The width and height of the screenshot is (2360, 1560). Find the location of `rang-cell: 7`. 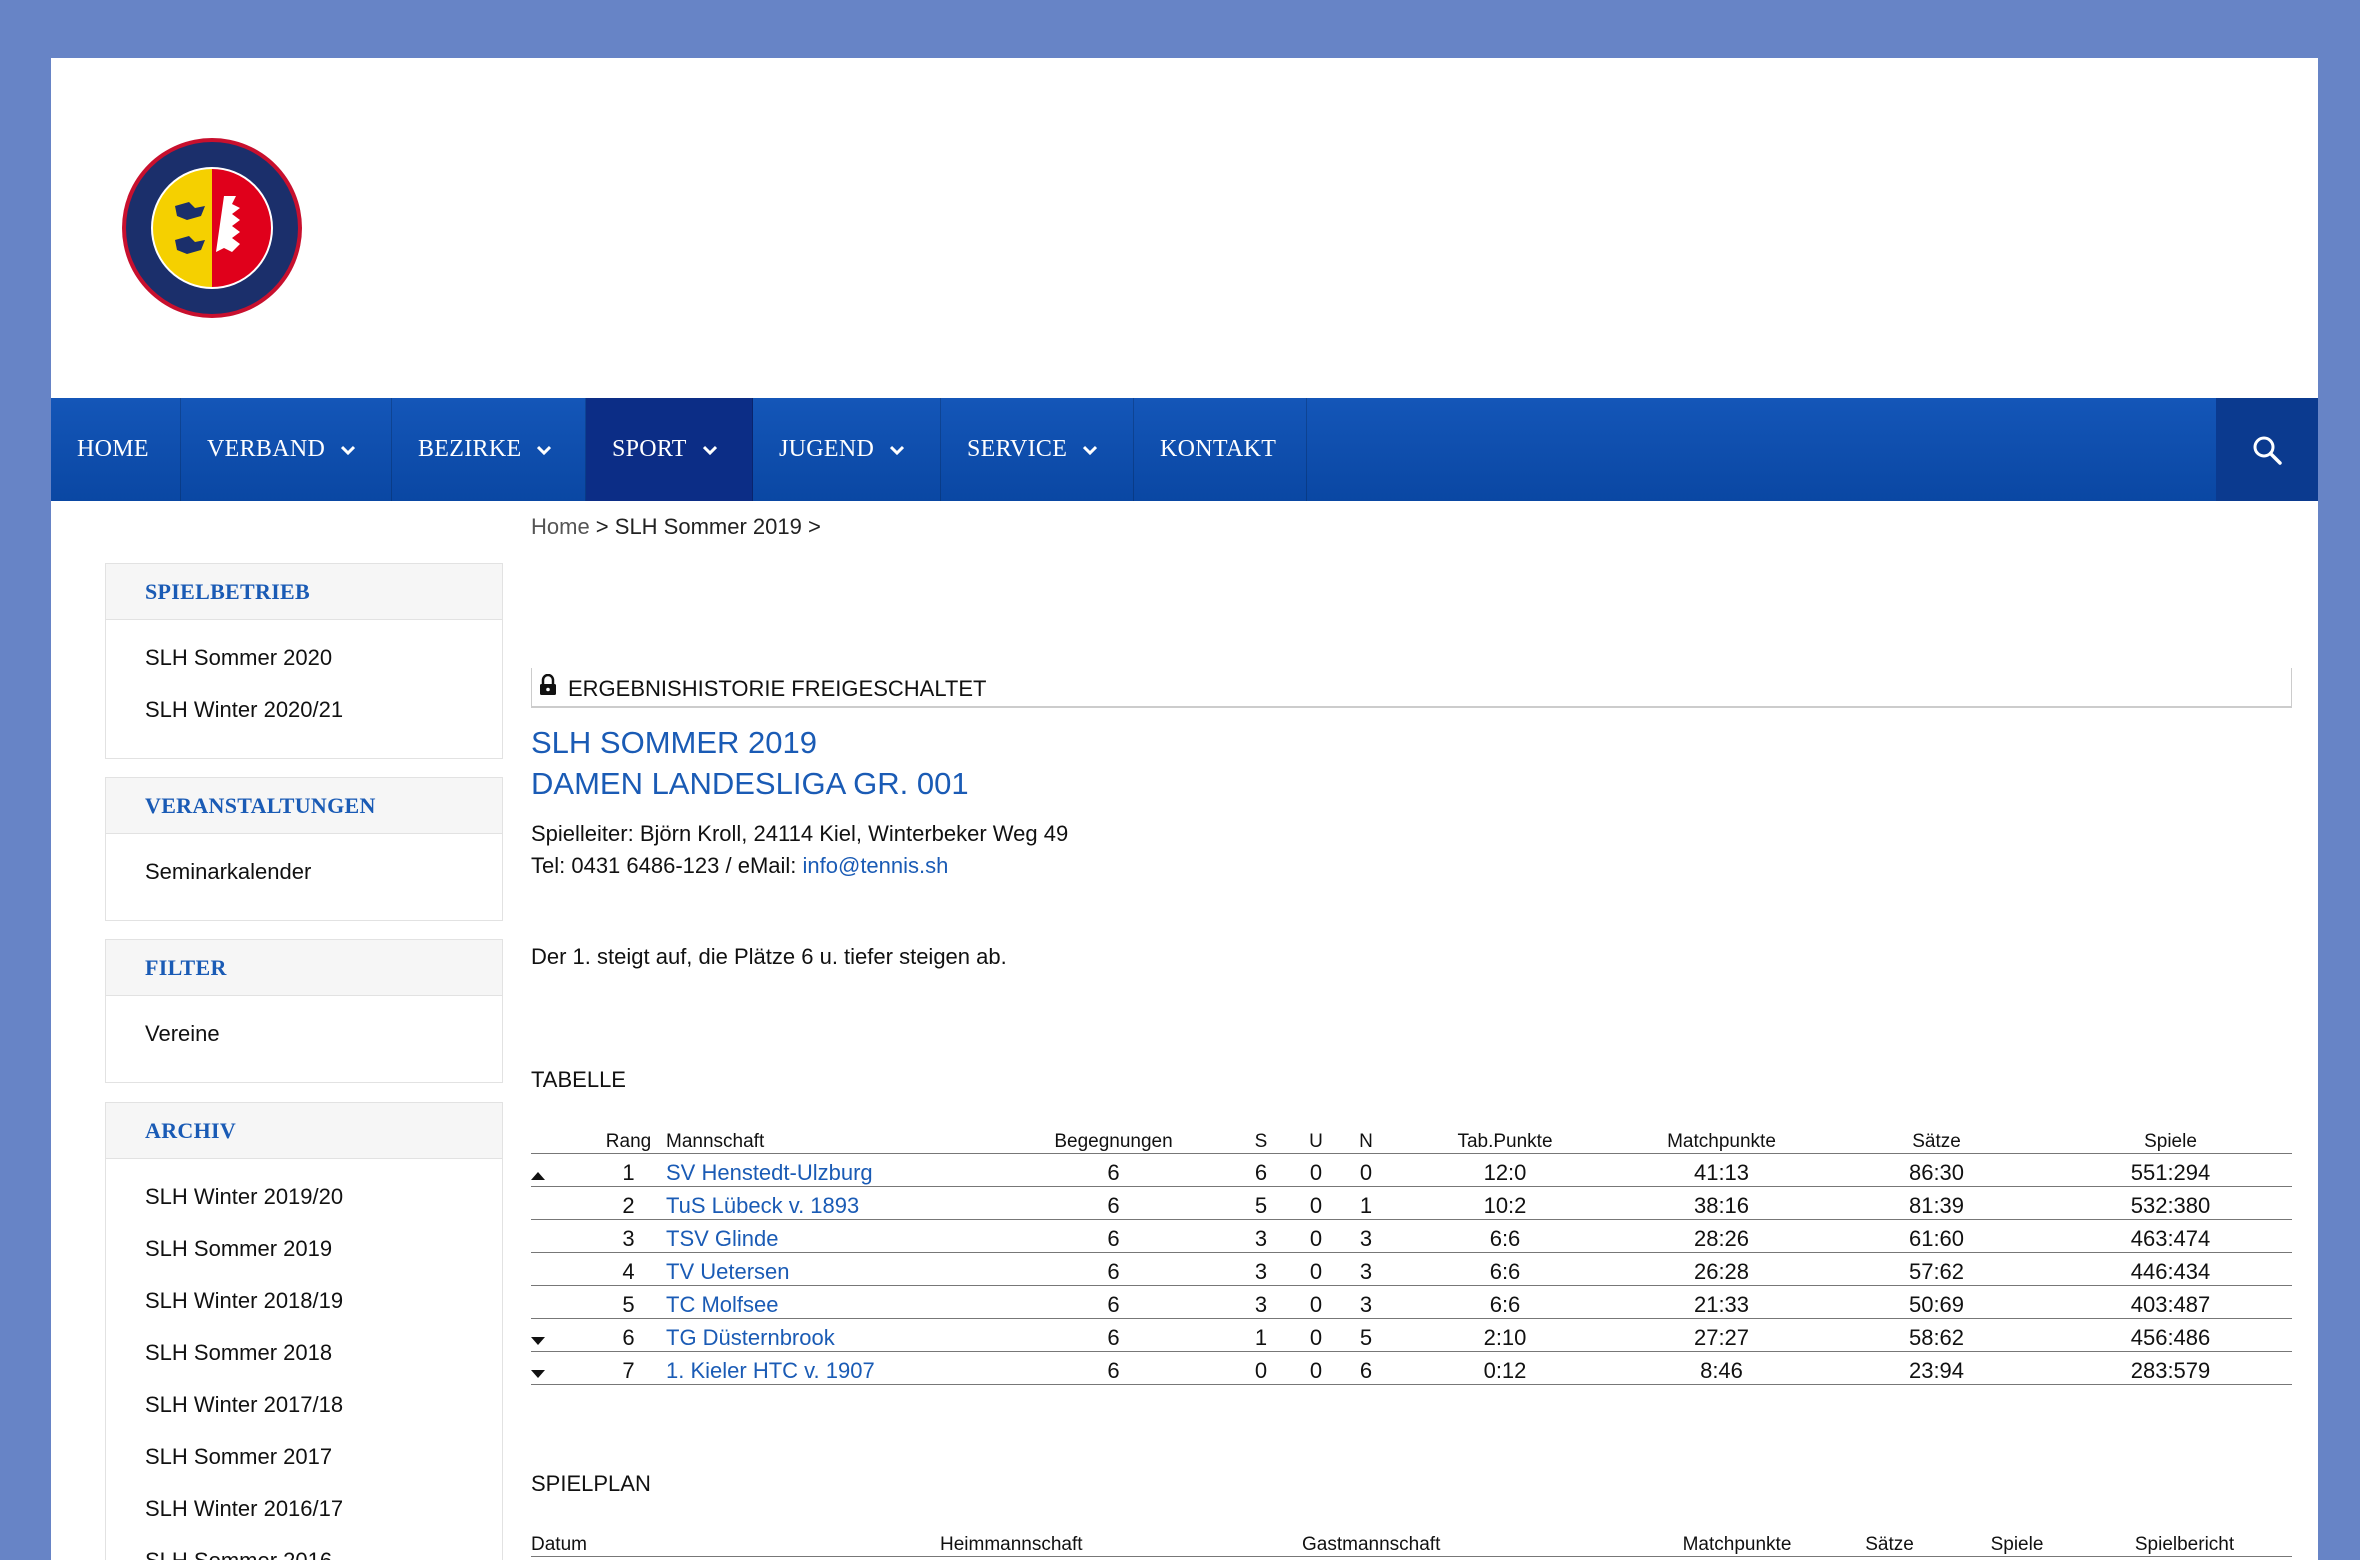

rang-cell: 7 is located at coordinates (628, 1368).